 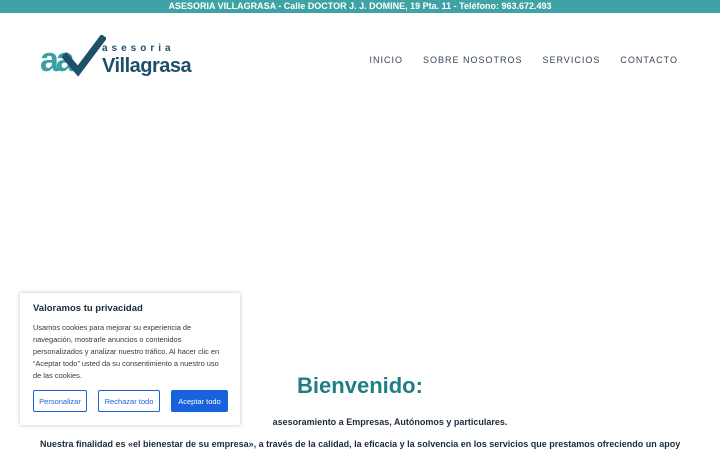 What do you see at coordinates (386, 60) in the screenshot?
I see `nav-item-inicio: INICIO` at bounding box center [386, 60].